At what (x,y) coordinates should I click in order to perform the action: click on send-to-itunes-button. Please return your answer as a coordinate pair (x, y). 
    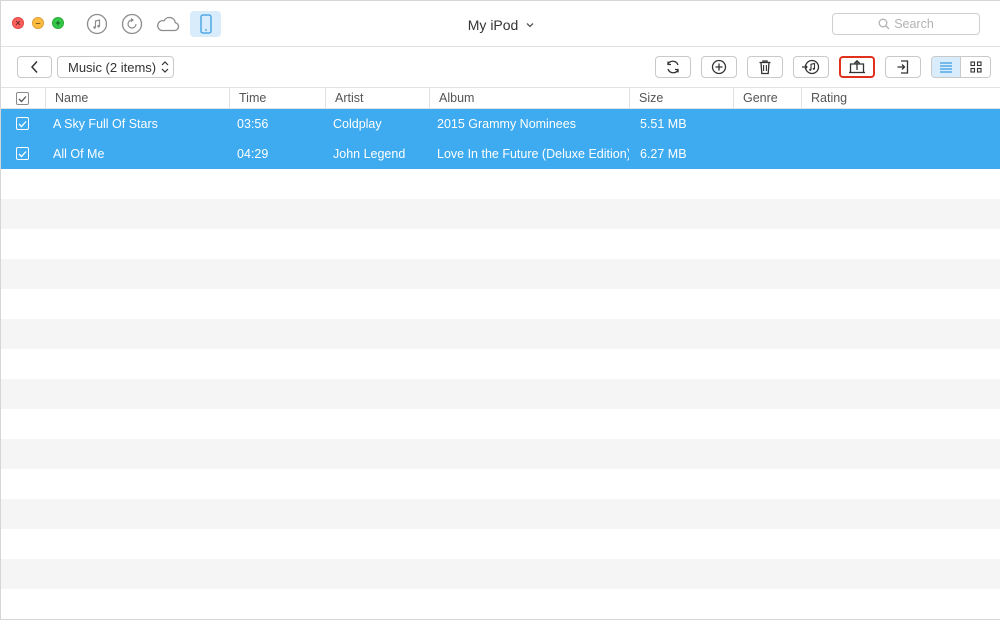
    Looking at the image, I should click on (811, 67).